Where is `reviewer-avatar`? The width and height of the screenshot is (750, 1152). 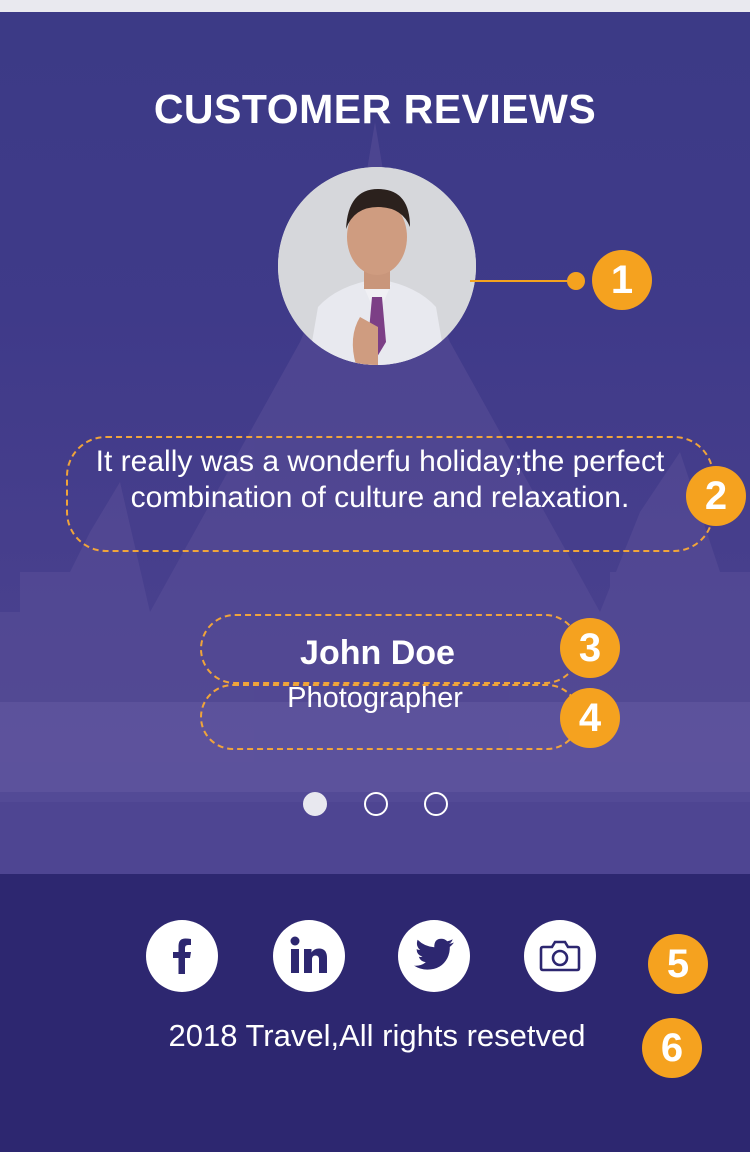 reviewer-avatar is located at coordinates (377, 266).